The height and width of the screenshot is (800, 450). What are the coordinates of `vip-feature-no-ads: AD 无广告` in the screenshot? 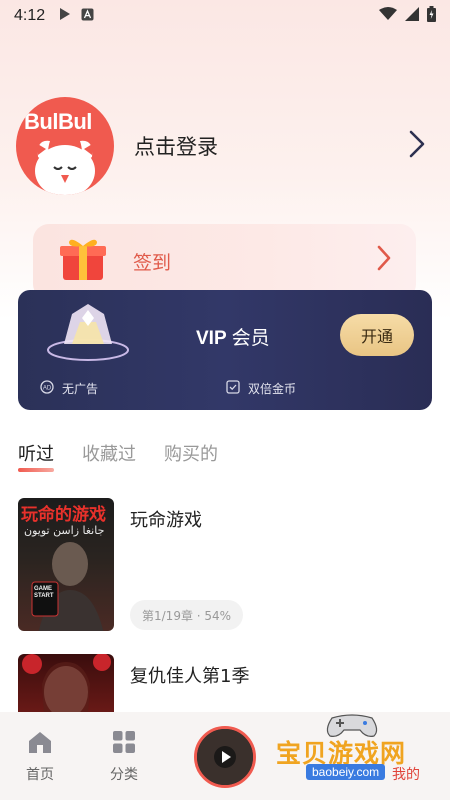 It's located at (69, 388).